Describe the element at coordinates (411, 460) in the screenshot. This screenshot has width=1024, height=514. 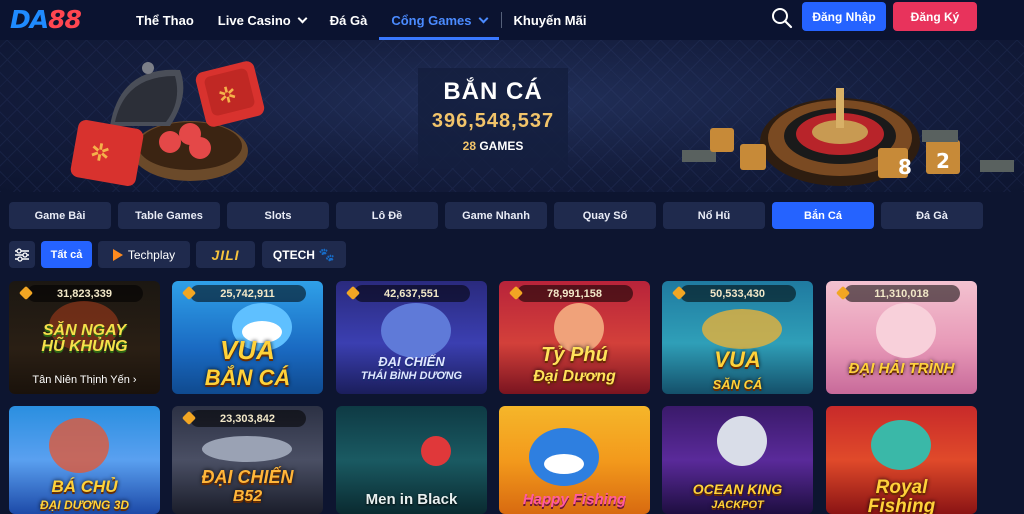
I see `game-card-men-in-black: Men in Black` at that location.